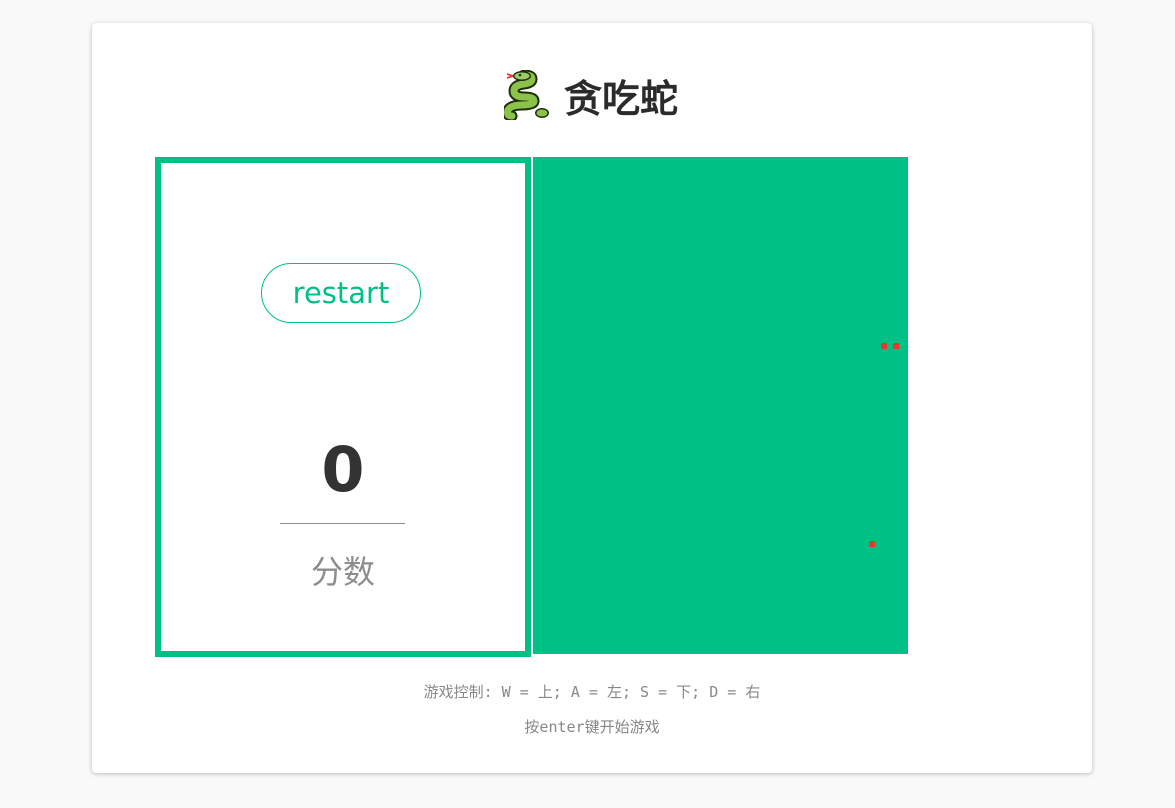 The image size is (1175, 808). What do you see at coordinates (342, 572) in the screenshot?
I see `score-label: 分数` at bounding box center [342, 572].